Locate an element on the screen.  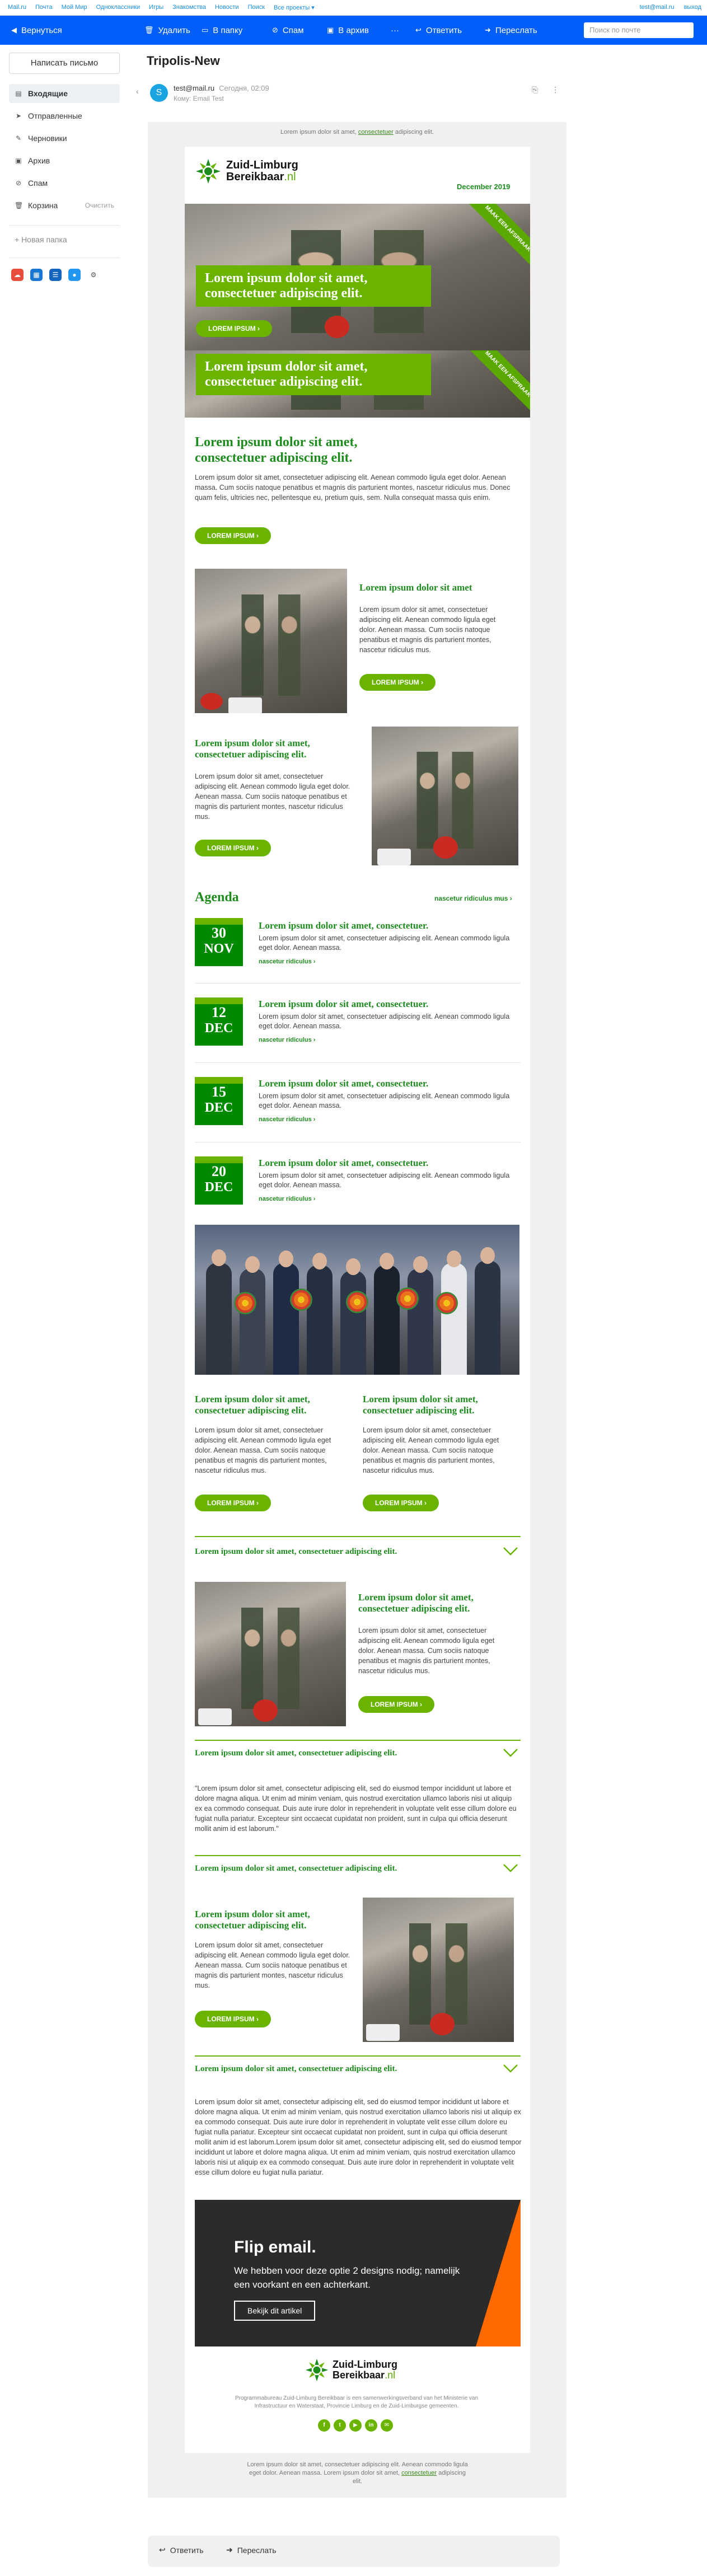
sidebar-item-drafts: ✎ Черновики is located at coordinates (65, 138).